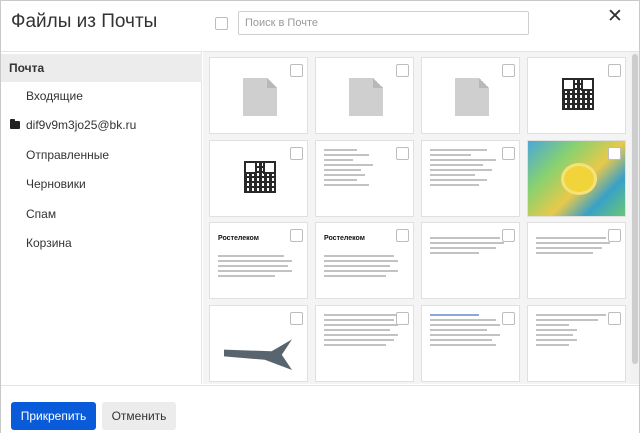 Image resolution: width=640 pixels, height=433 pixels. I want to click on close-icon: ✕, so click(615, 17).